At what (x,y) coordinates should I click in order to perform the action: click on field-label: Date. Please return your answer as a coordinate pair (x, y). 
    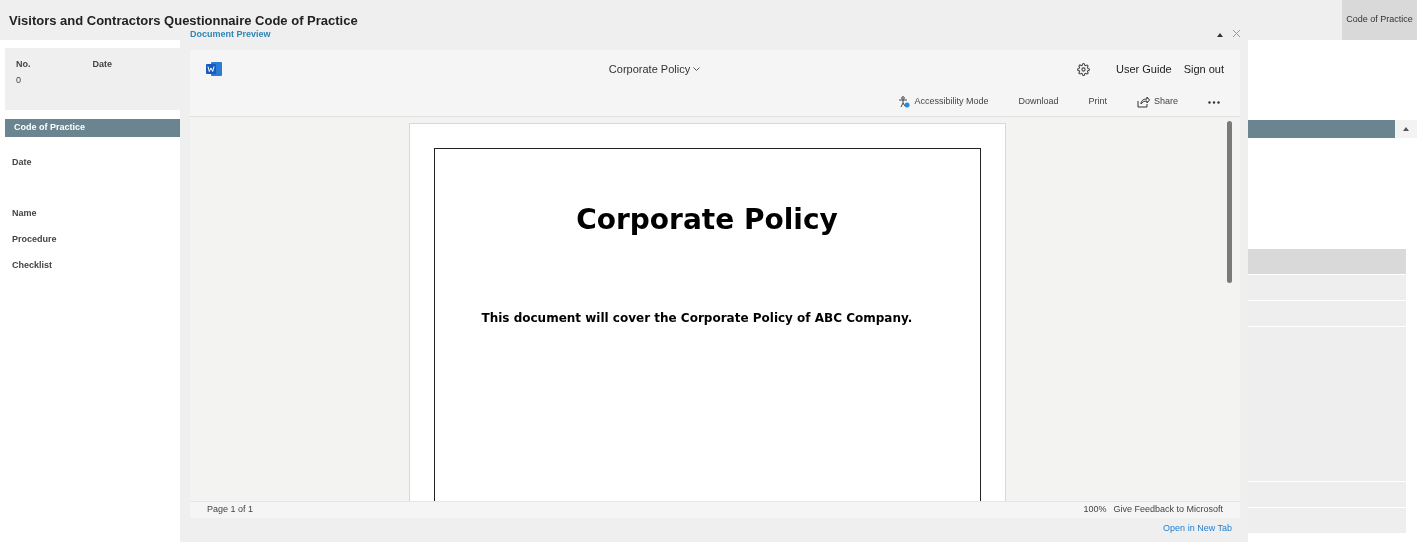
    Looking at the image, I should click on (22, 162).